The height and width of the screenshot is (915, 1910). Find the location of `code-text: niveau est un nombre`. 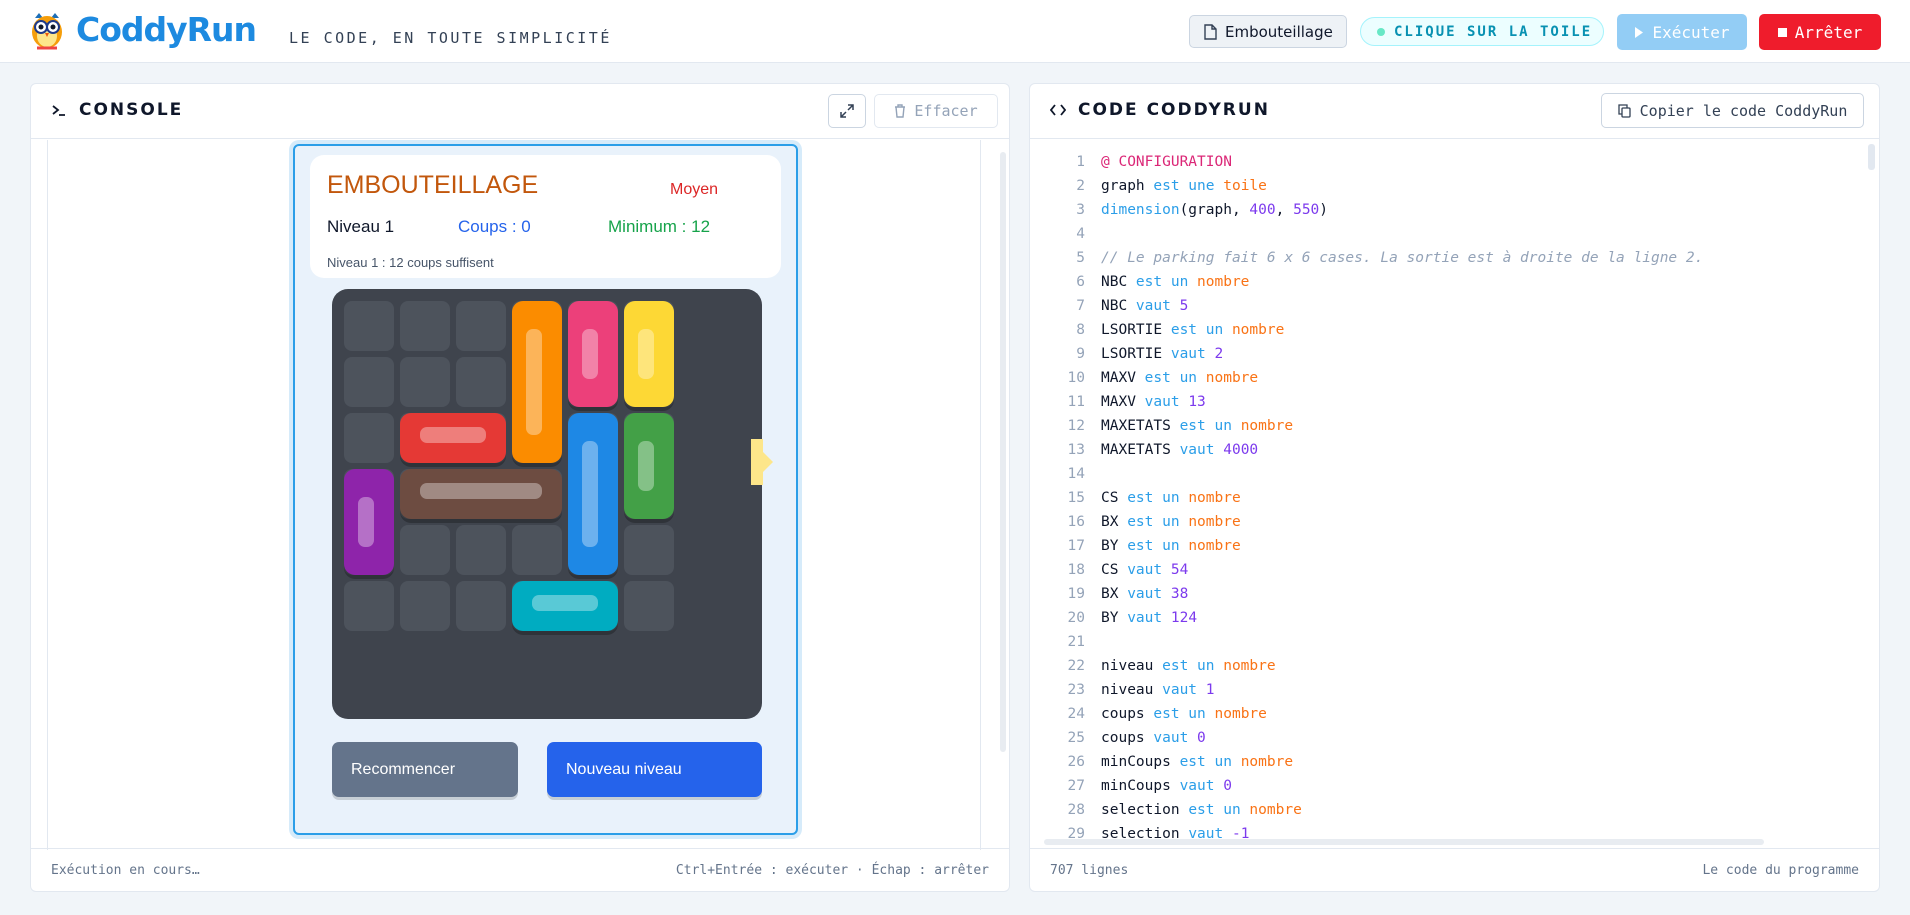

code-text: niveau est un nombre is located at coordinates (1188, 666).